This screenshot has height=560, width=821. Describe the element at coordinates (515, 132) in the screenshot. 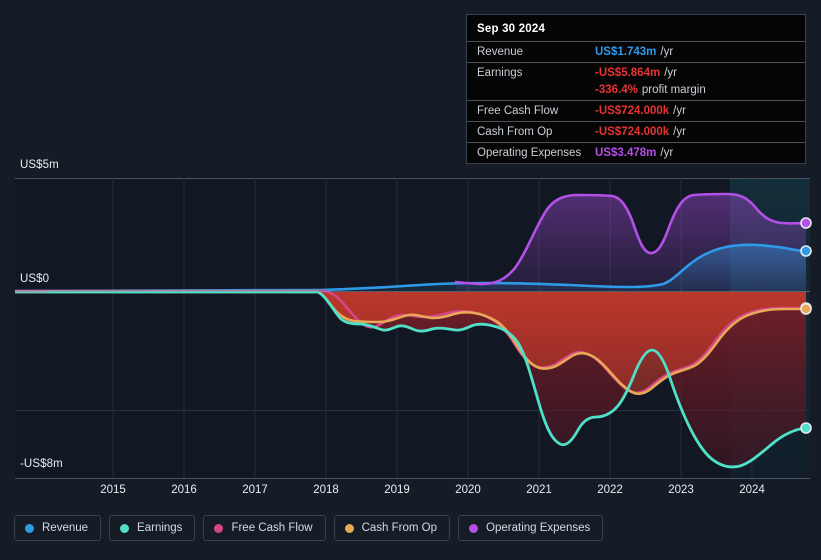

I see `tooltip-label-cash-from-op: Cash From Op` at that location.